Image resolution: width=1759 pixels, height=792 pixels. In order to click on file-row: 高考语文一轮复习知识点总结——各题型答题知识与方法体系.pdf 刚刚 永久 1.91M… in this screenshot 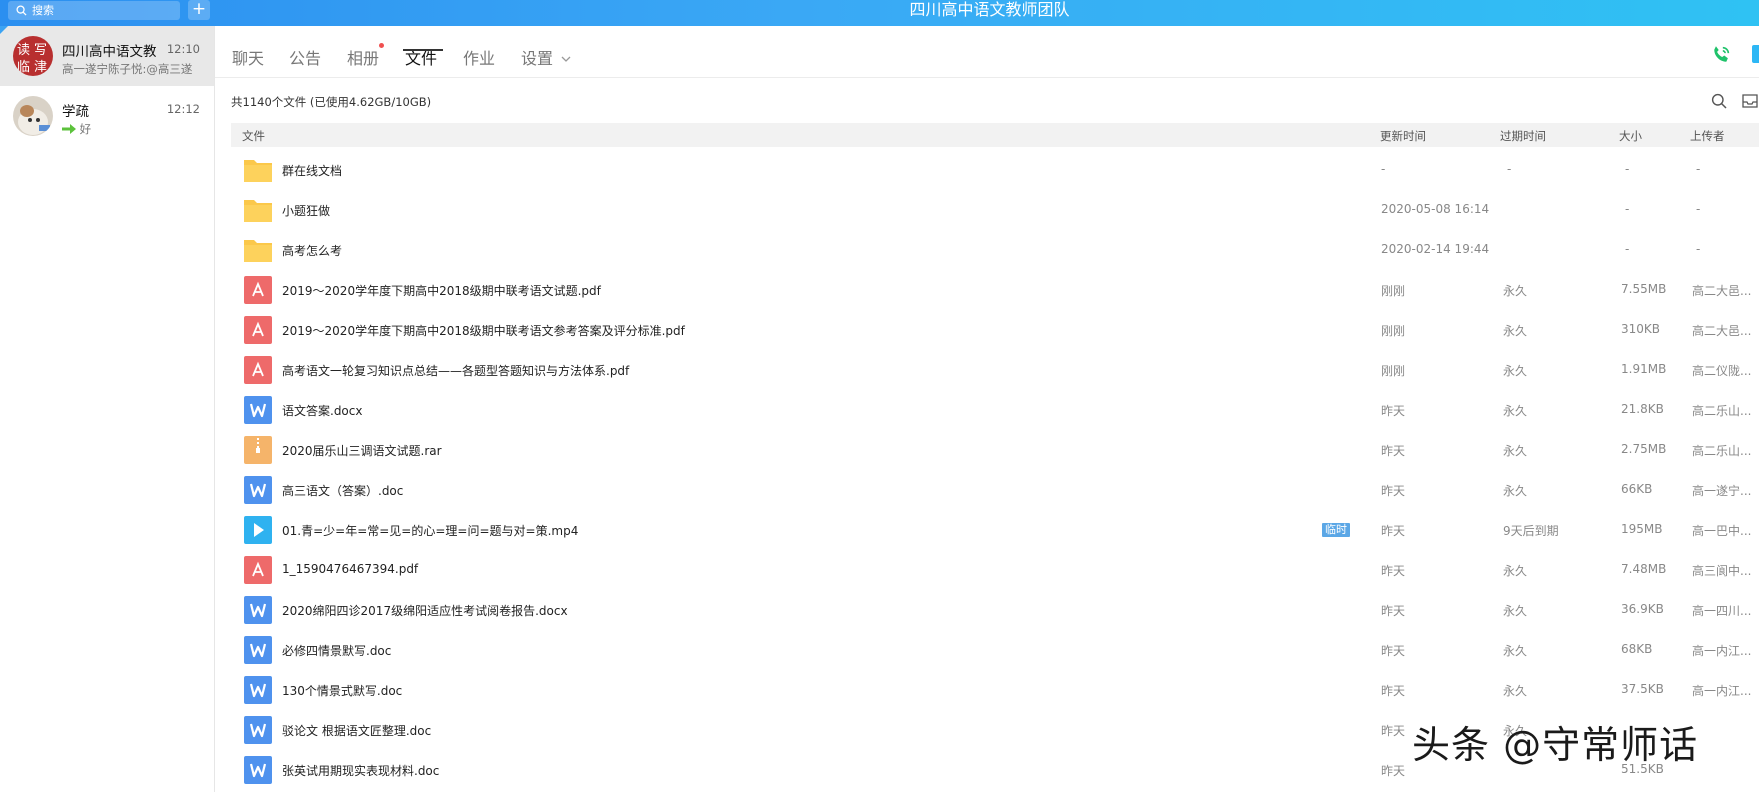, I will do `click(995, 370)`.